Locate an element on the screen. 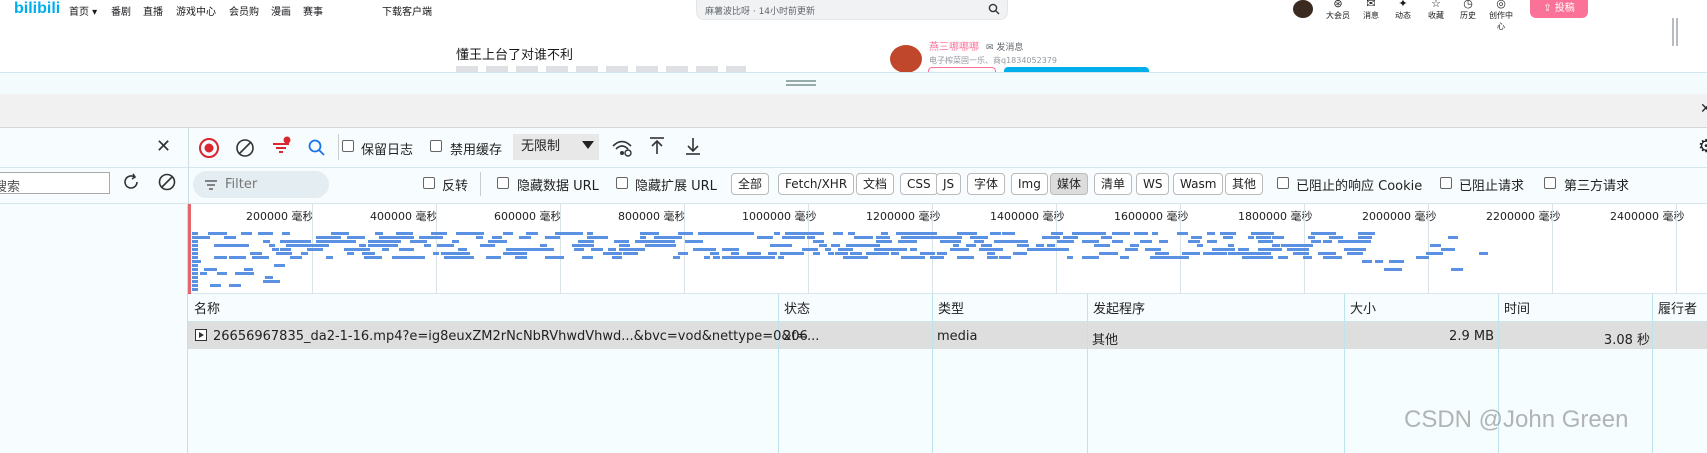 The image size is (1707, 453). column-header-6: 履行者 is located at coordinates (1677, 307).